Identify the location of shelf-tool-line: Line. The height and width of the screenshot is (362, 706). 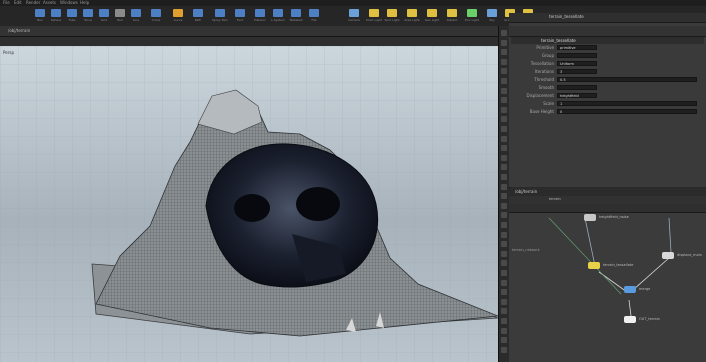
(136, 17).